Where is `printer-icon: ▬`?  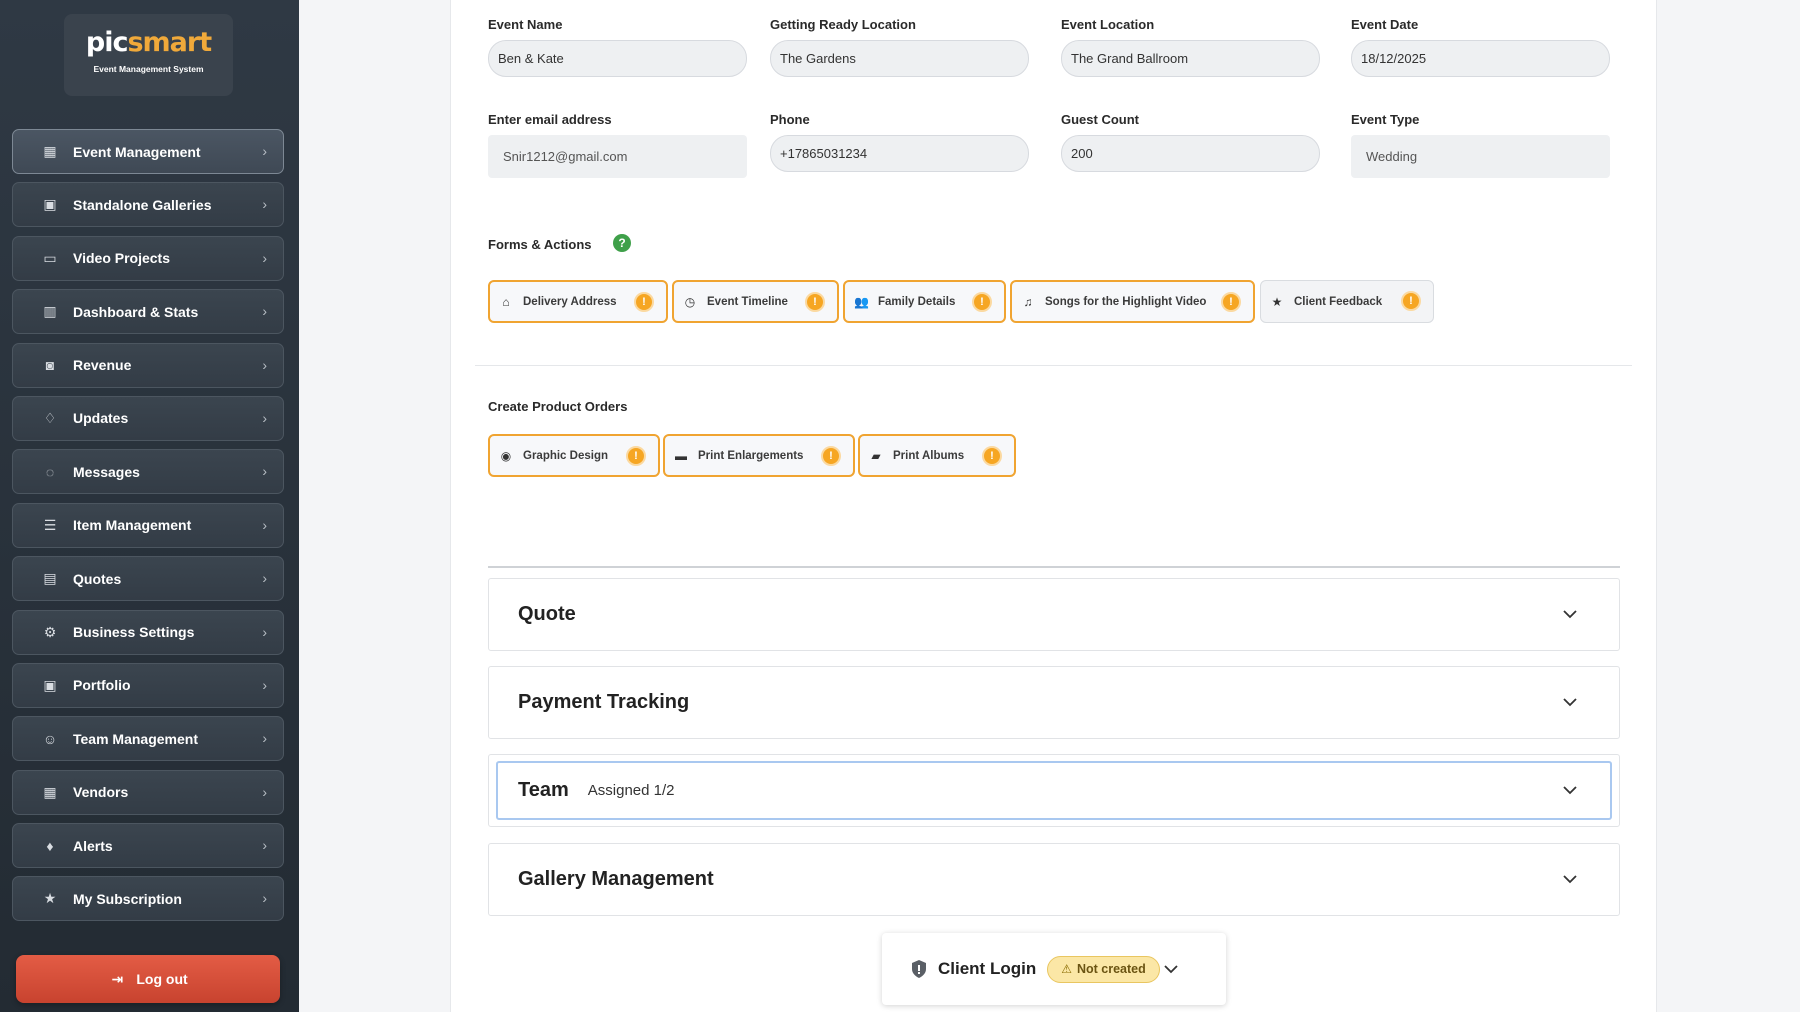 printer-icon: ▬ is located at coordinates (681, 455).